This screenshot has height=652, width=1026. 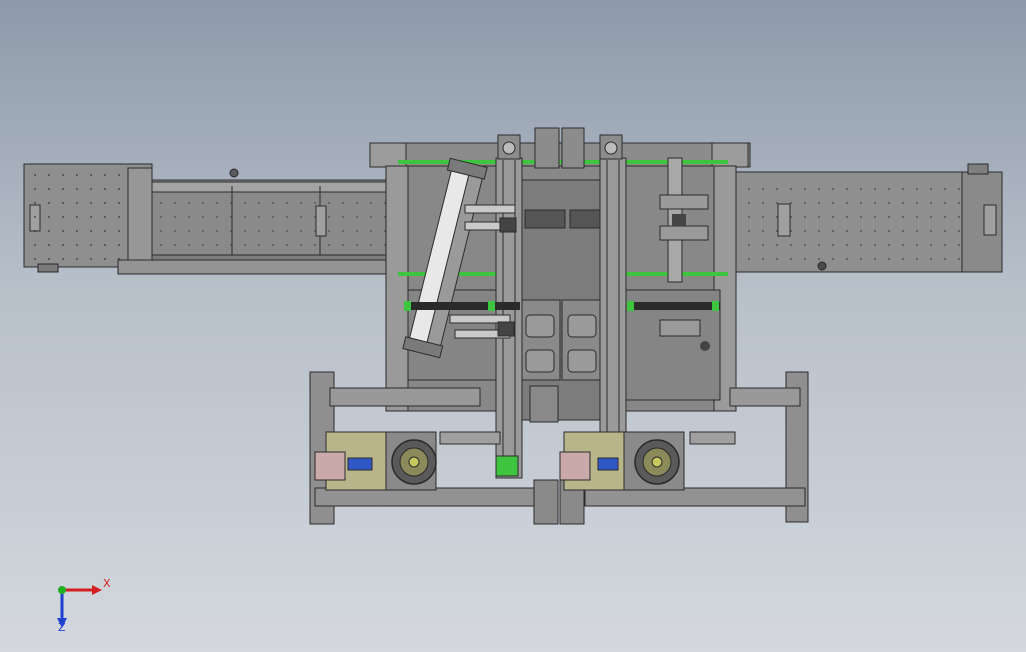 I want to click on right-conveyor-beam, so click(x=865, y=218).